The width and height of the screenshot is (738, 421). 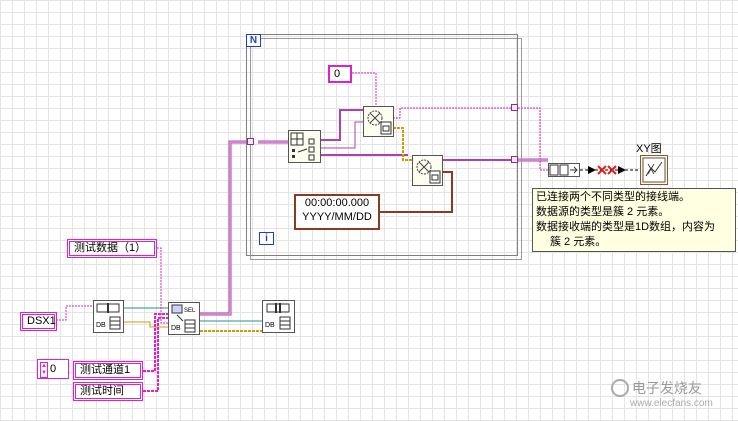 I want to click on xy-graph-indicator, so click(x=654, y=170).